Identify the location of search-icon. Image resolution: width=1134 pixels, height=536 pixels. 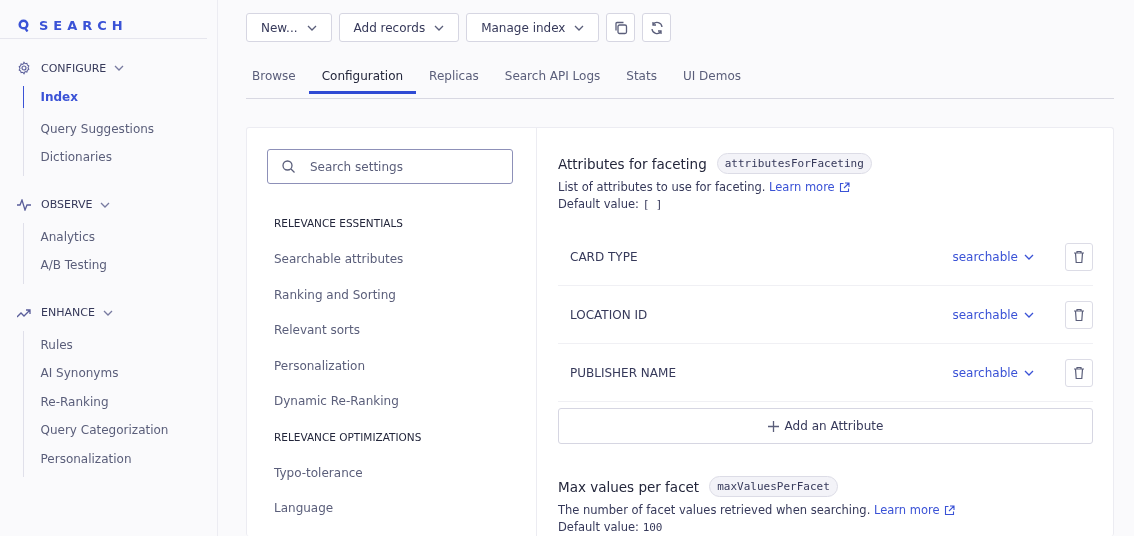
(23, 25).